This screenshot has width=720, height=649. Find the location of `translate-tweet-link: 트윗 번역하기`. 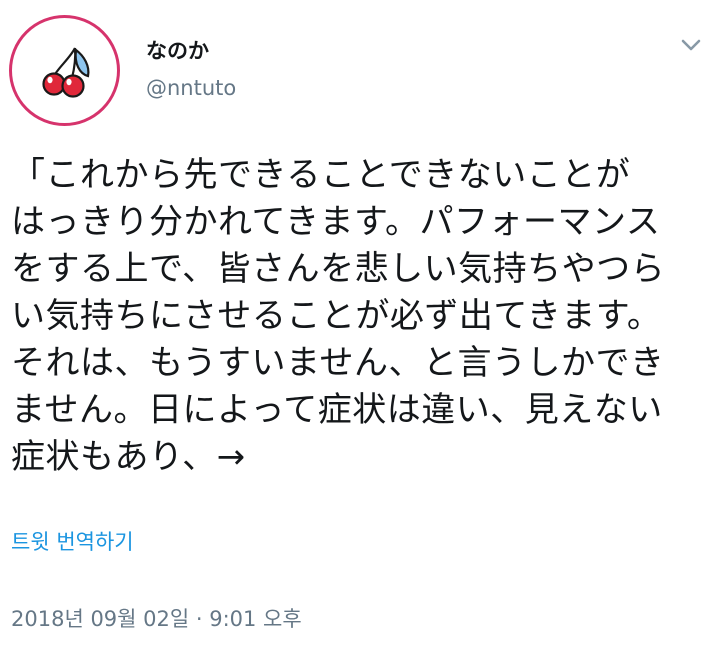

translate-tweet-link: 트윗 번역하기 is located at coordinates (72, 542).